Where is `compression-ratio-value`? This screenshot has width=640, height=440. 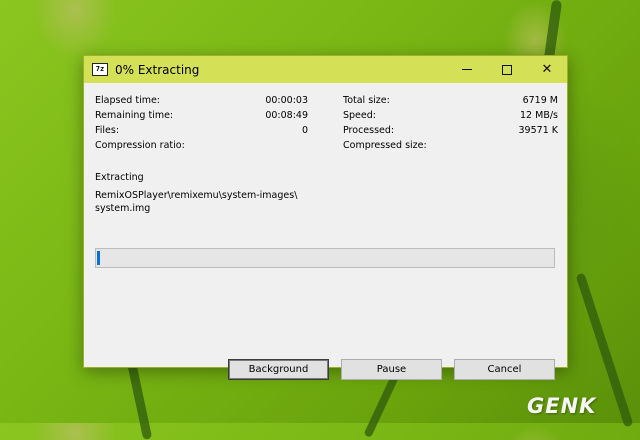 compression-ratio-value is located at coordinates (281, 145).